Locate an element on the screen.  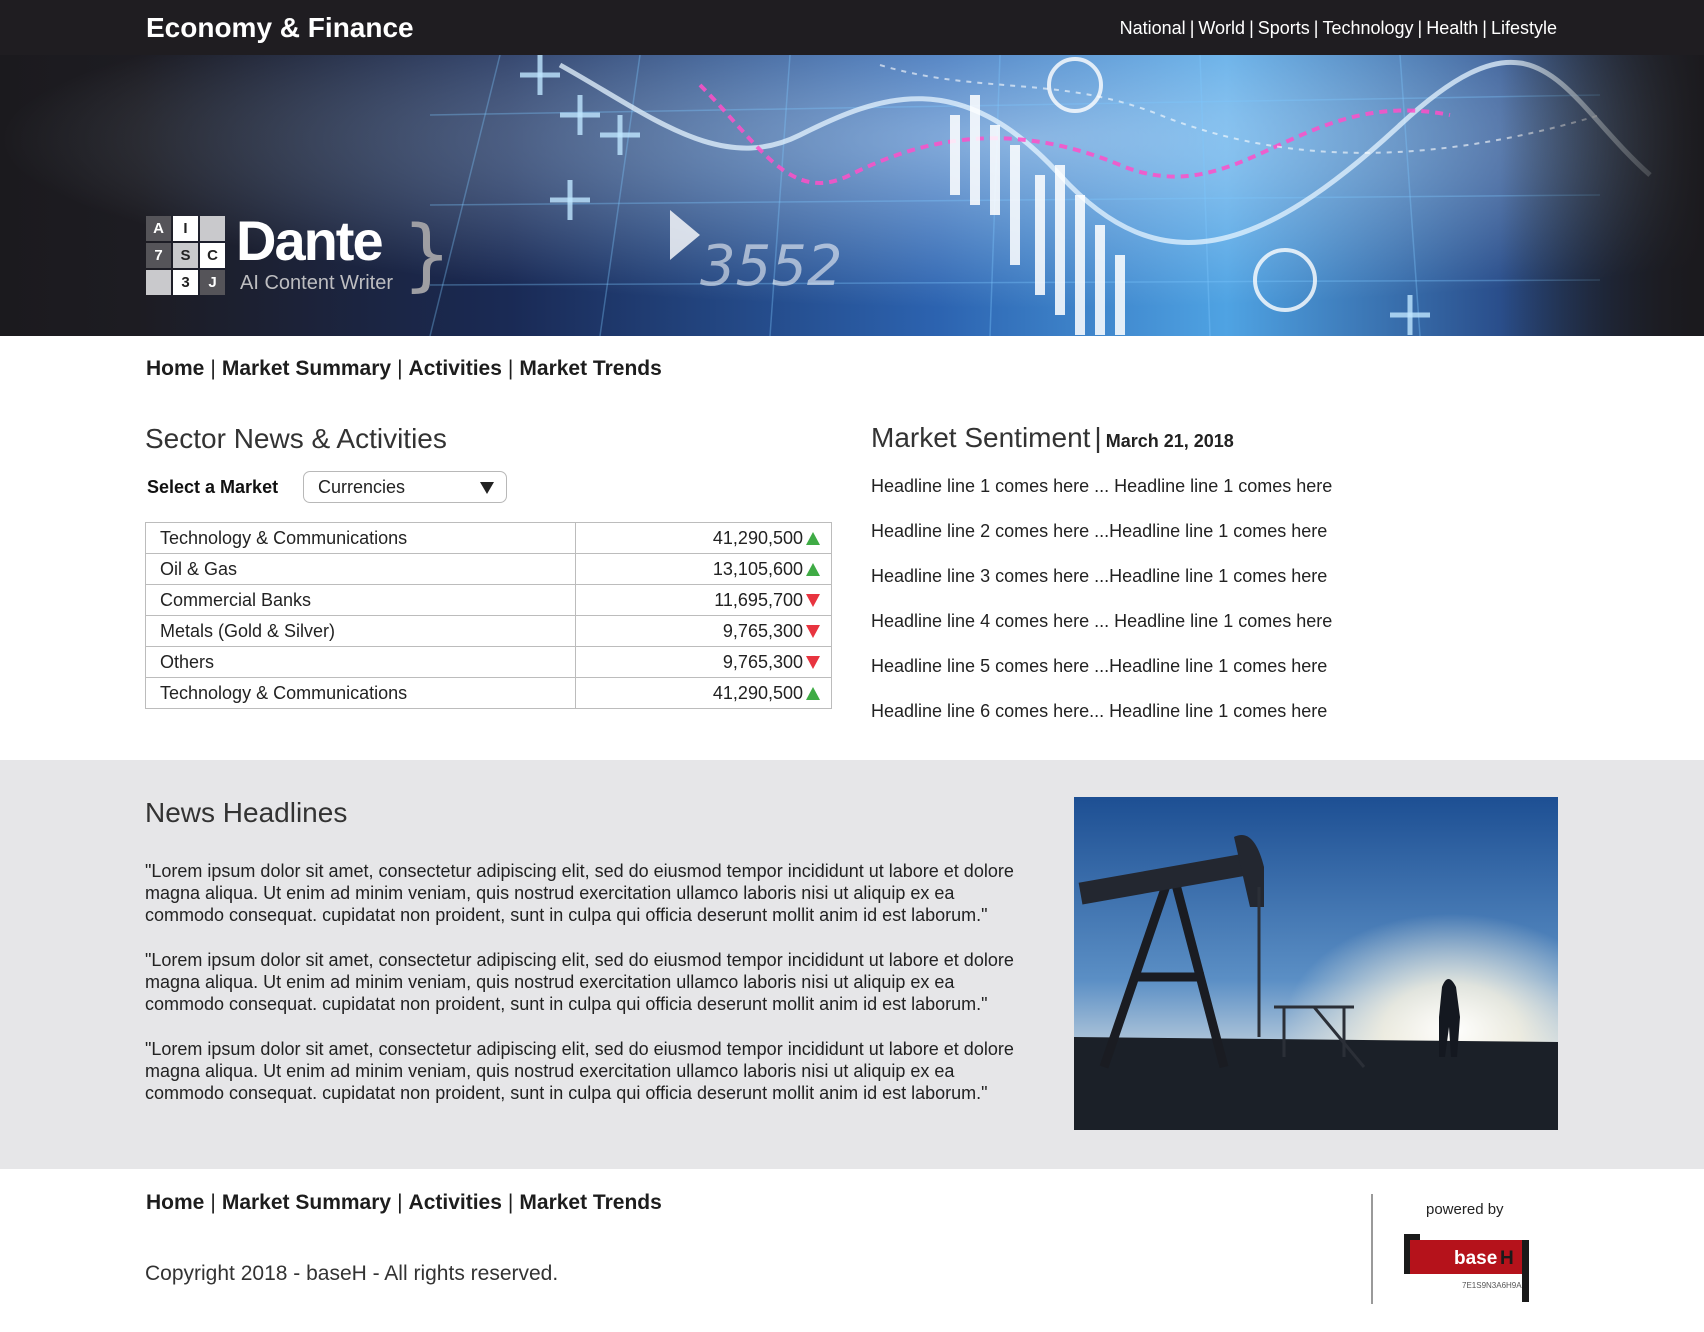
logo-cell: 3 is located at coordinates (185, 282).